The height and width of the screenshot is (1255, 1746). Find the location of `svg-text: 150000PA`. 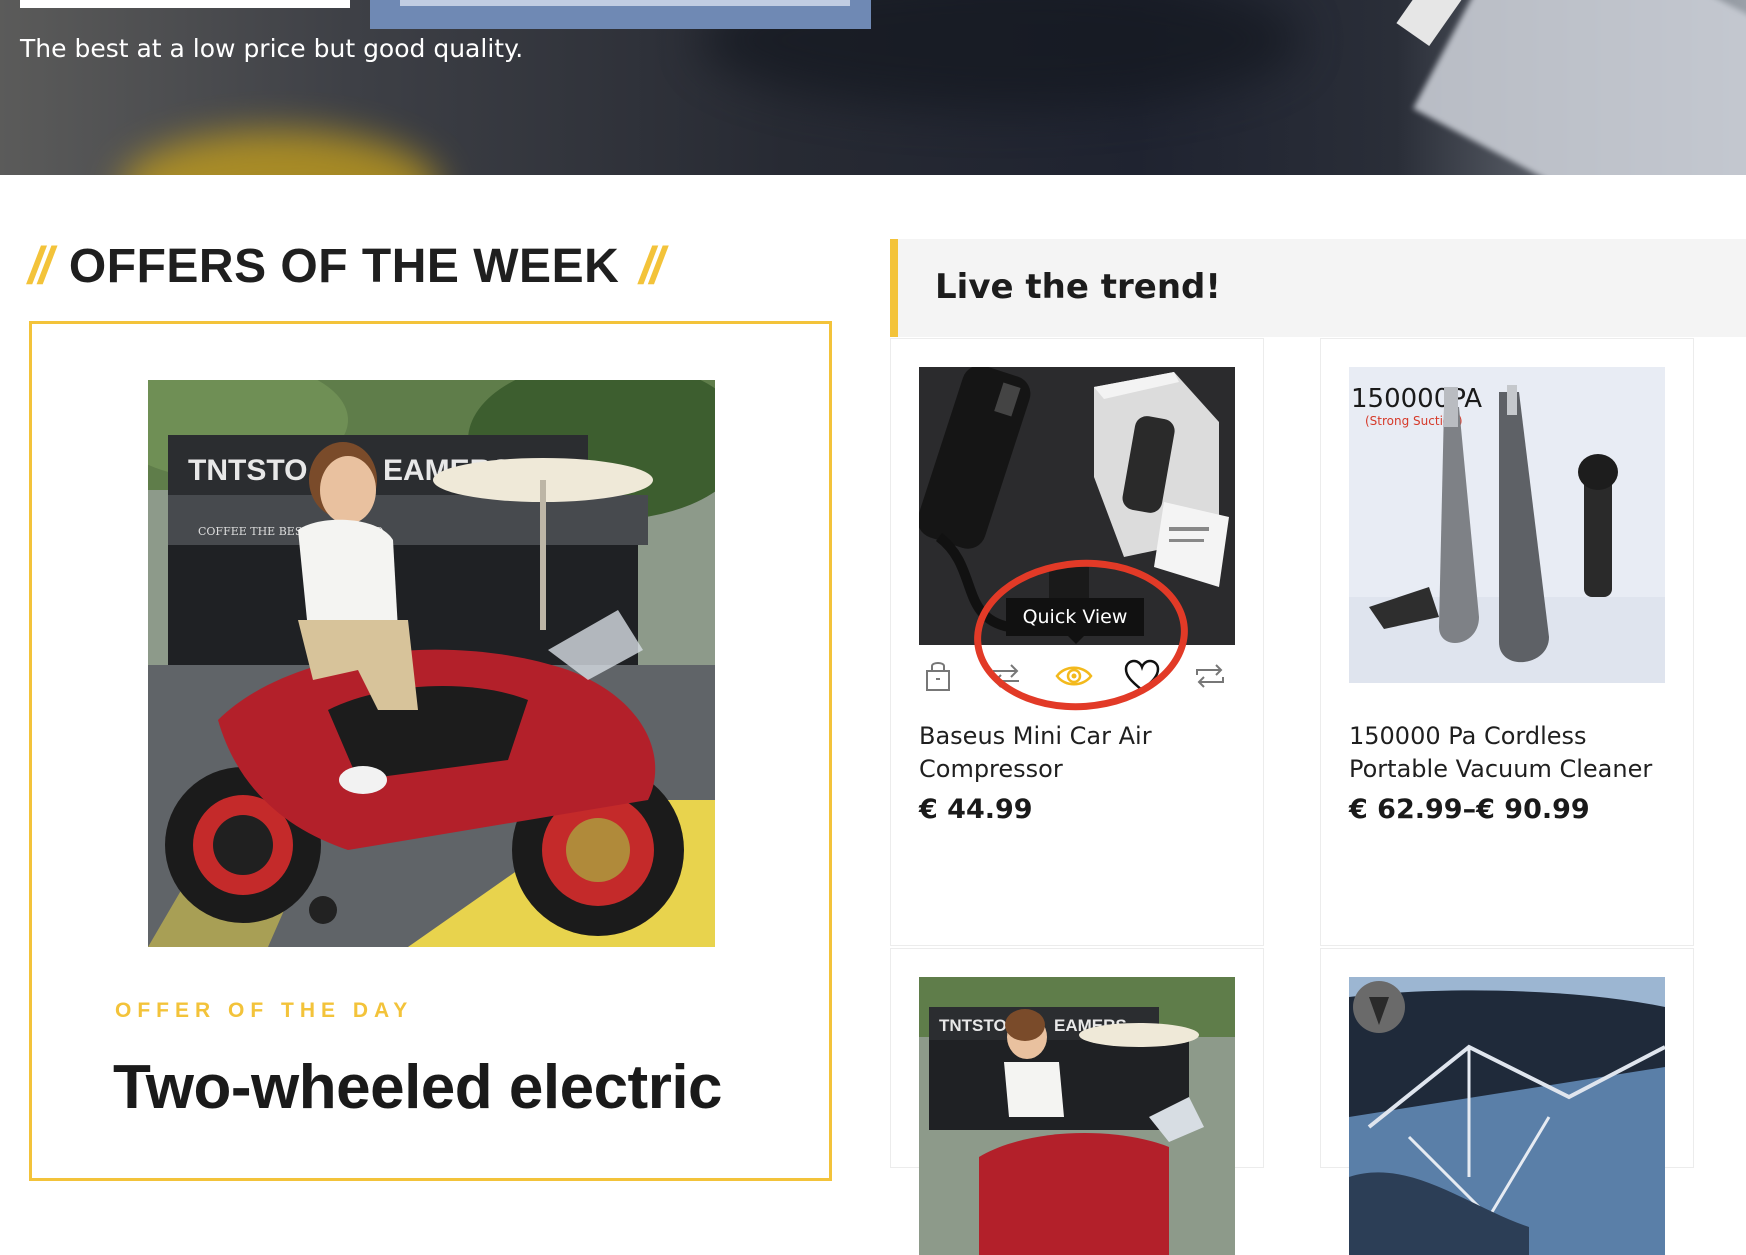

svg-text: 150000PA is located at coordinates (1416, 399).